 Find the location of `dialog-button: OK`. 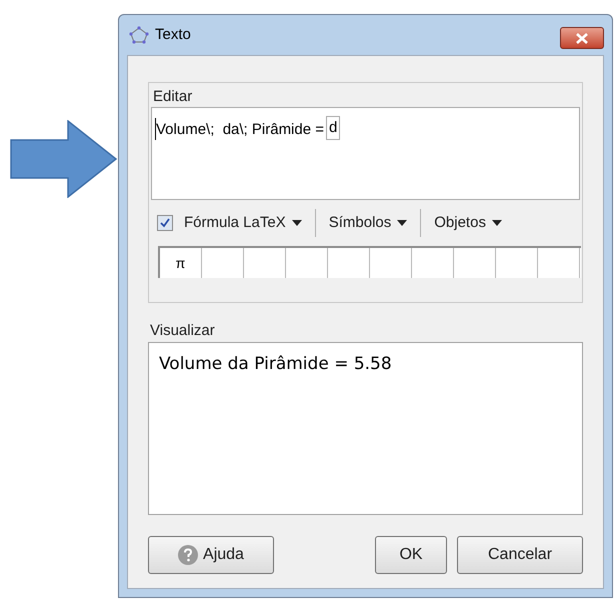

dialog-button: OK is located at coordinates (411, 555).